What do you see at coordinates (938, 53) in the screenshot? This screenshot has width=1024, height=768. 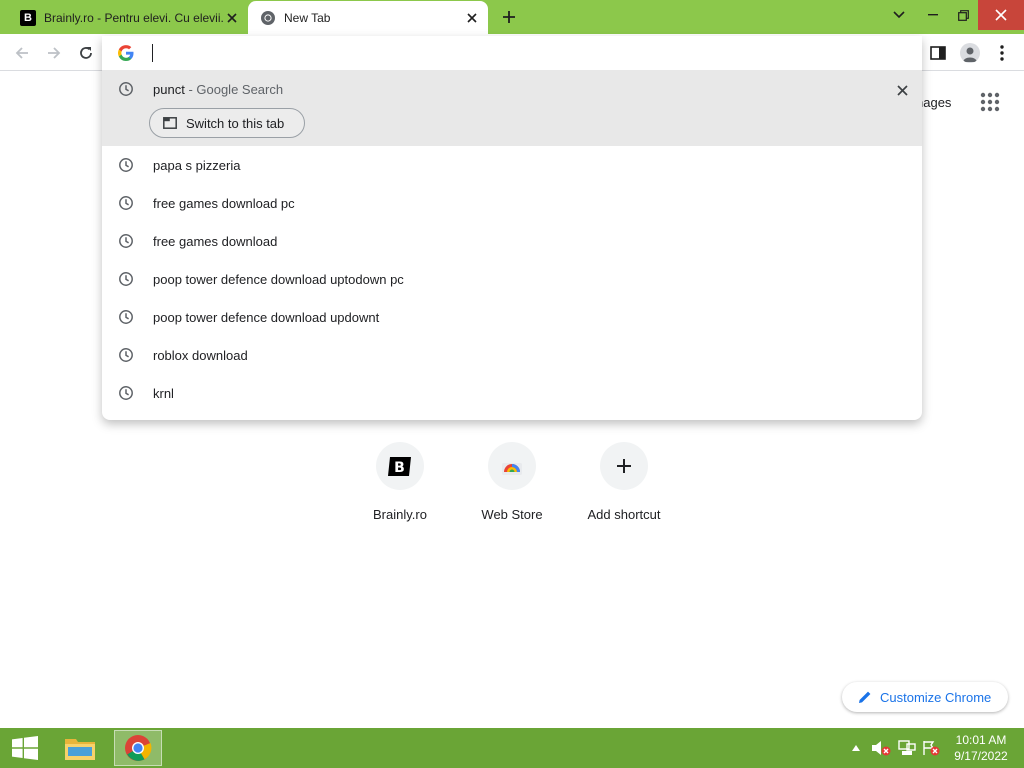 I see `side-panel-icon` at bounding box center [938, 53].